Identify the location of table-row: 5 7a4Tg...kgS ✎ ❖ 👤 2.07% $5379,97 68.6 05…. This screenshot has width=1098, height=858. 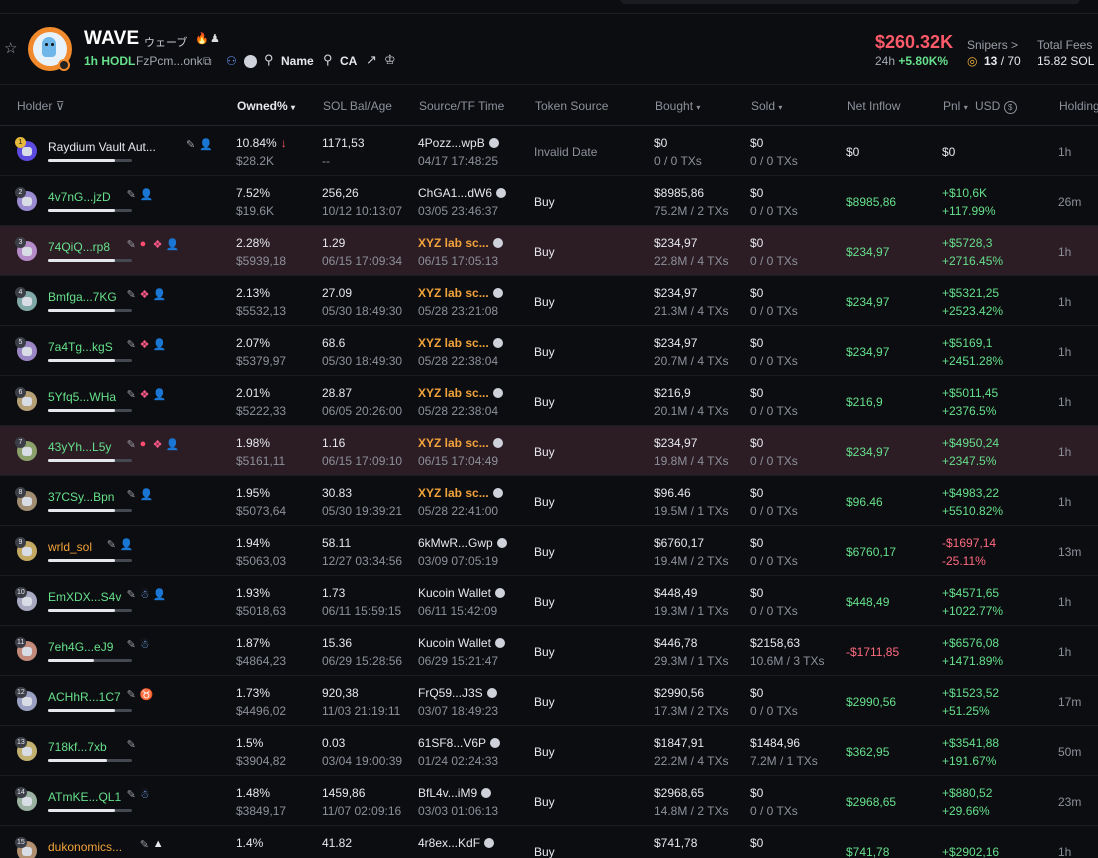
(549, 351).